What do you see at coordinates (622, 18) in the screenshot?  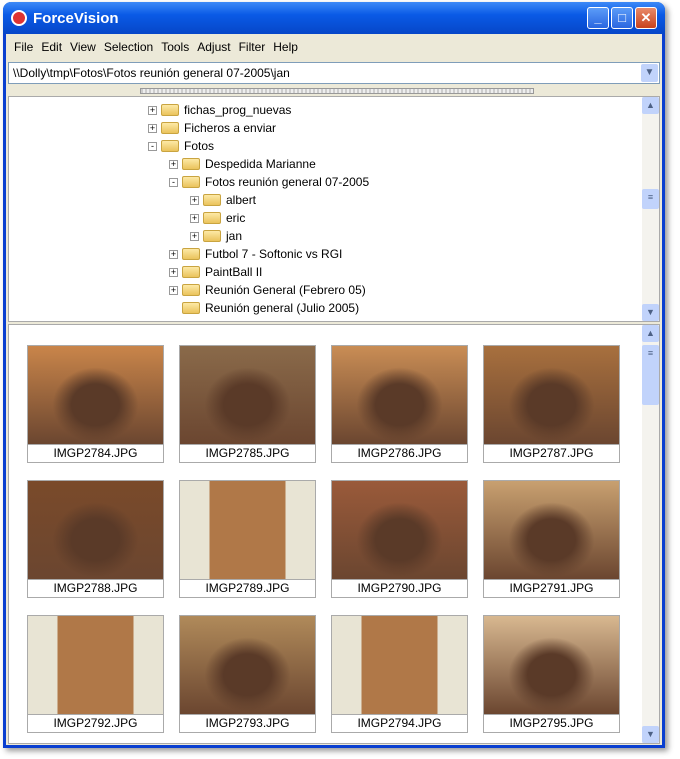 I see `maximize-button: □` at bounding box center [622, 18].